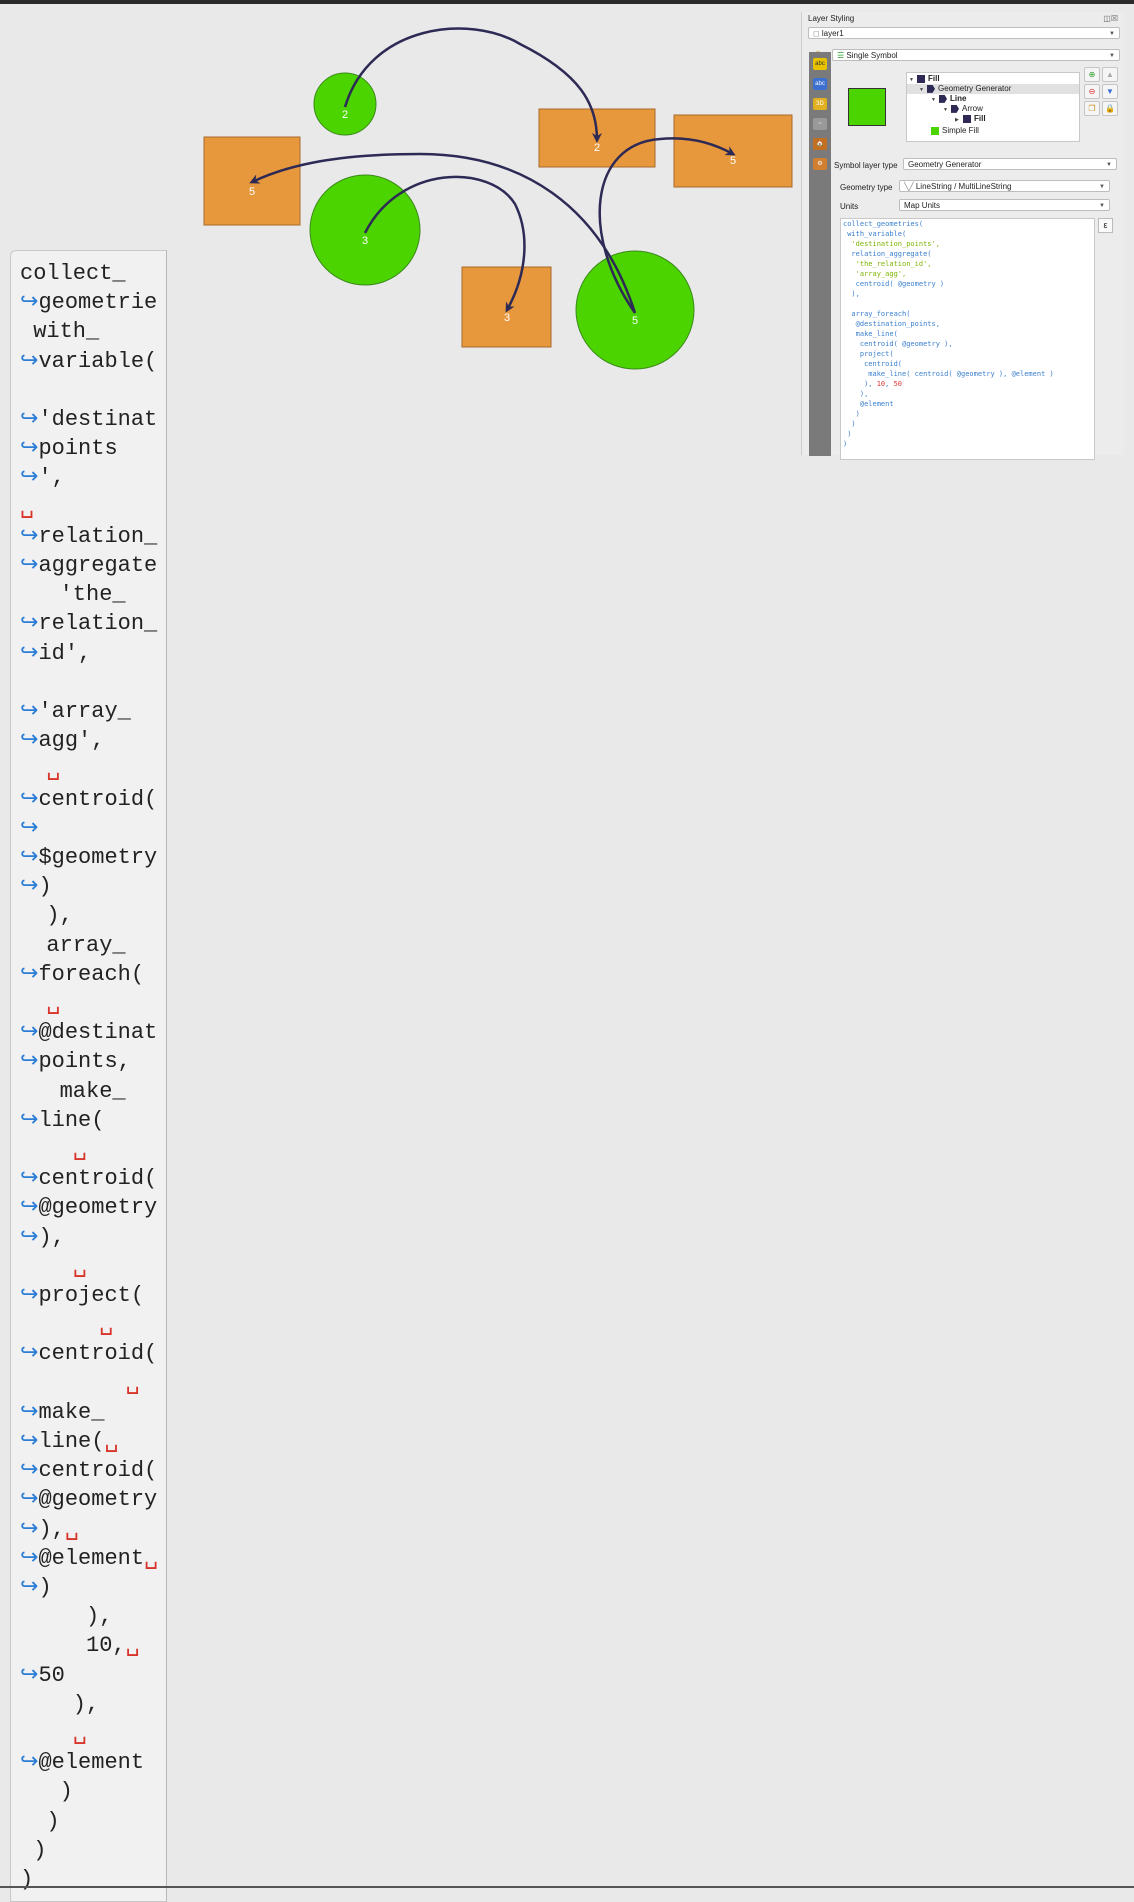  What do you see at coordinates (29, 828) in the screenshot?
I see `code-line: ↪` at bounding box center [29, 828].